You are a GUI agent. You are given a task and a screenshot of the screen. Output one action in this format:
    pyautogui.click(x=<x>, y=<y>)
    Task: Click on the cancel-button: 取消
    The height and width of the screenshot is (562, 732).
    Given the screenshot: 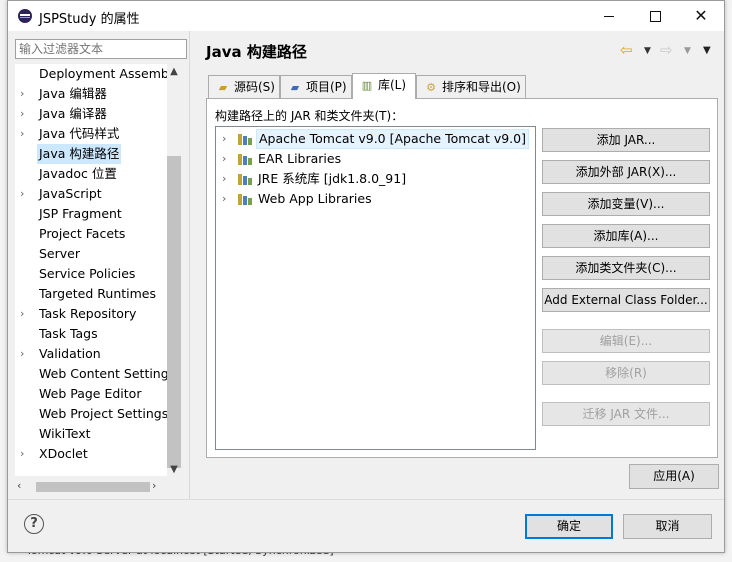 What is the action you would take?
    pyautogui.click(x=667, y=526)
    